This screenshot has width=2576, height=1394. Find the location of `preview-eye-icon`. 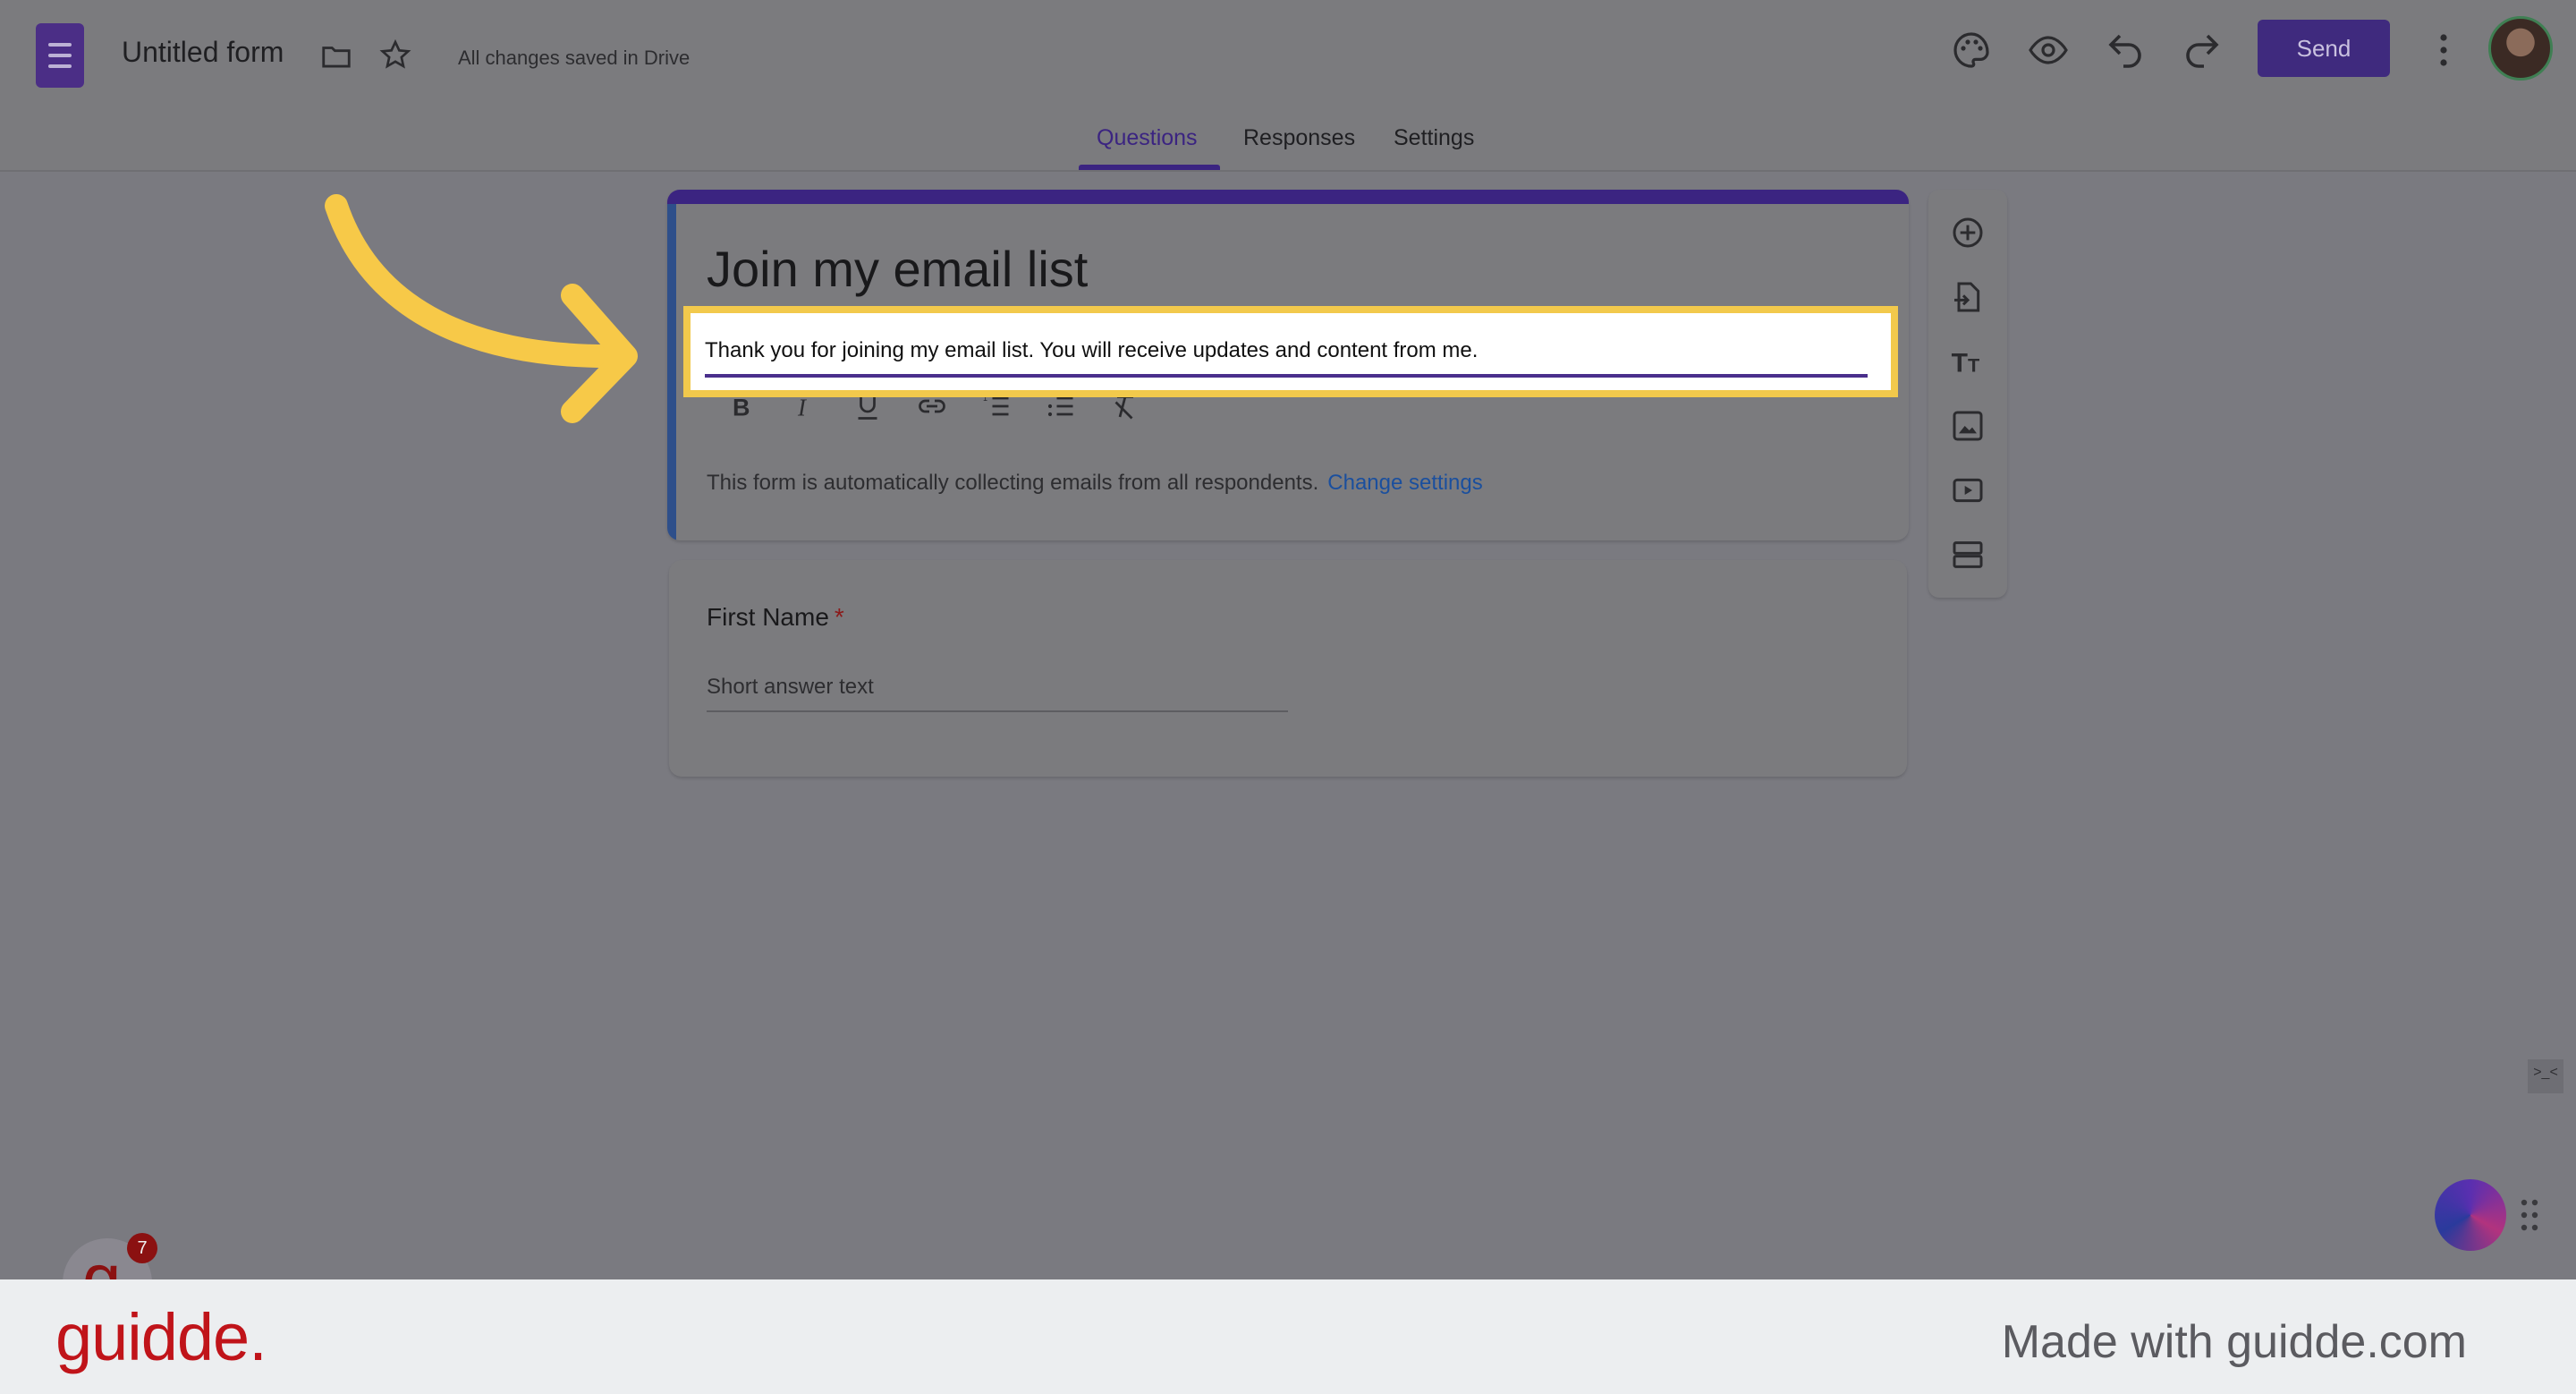

preview-eye-icon is located at coordinates (2048, 51).